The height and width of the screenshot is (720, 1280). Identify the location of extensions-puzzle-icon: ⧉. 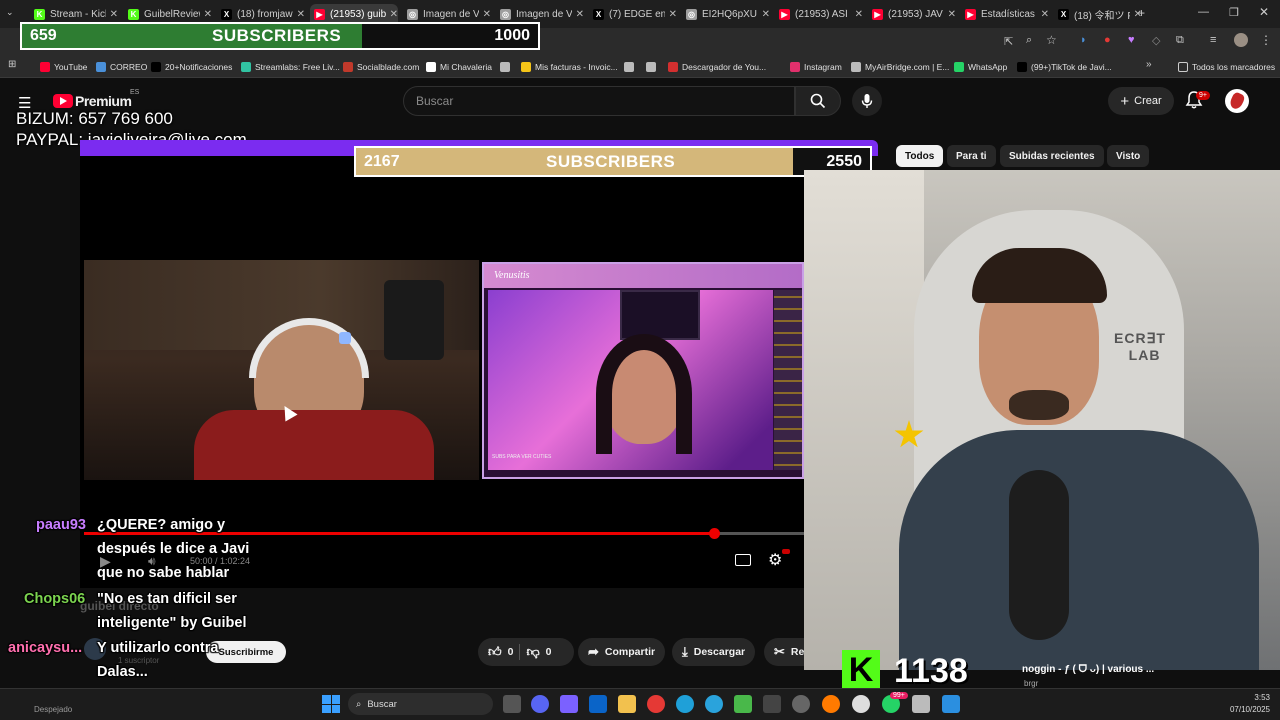
(1180, 40).